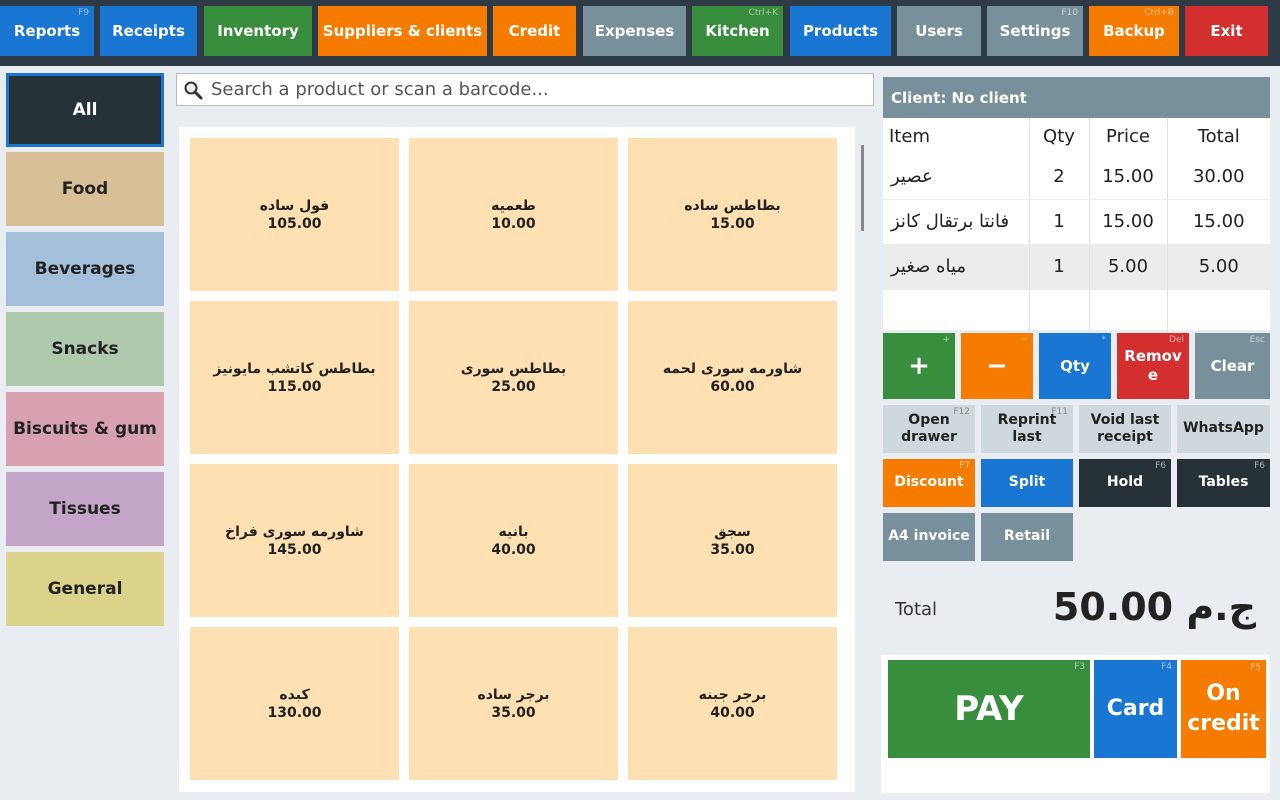  What do you see at coordinates (1176, 340) in the screenshot?
I see `remove-hotkey: Del` at bounding box center [1176, 340].